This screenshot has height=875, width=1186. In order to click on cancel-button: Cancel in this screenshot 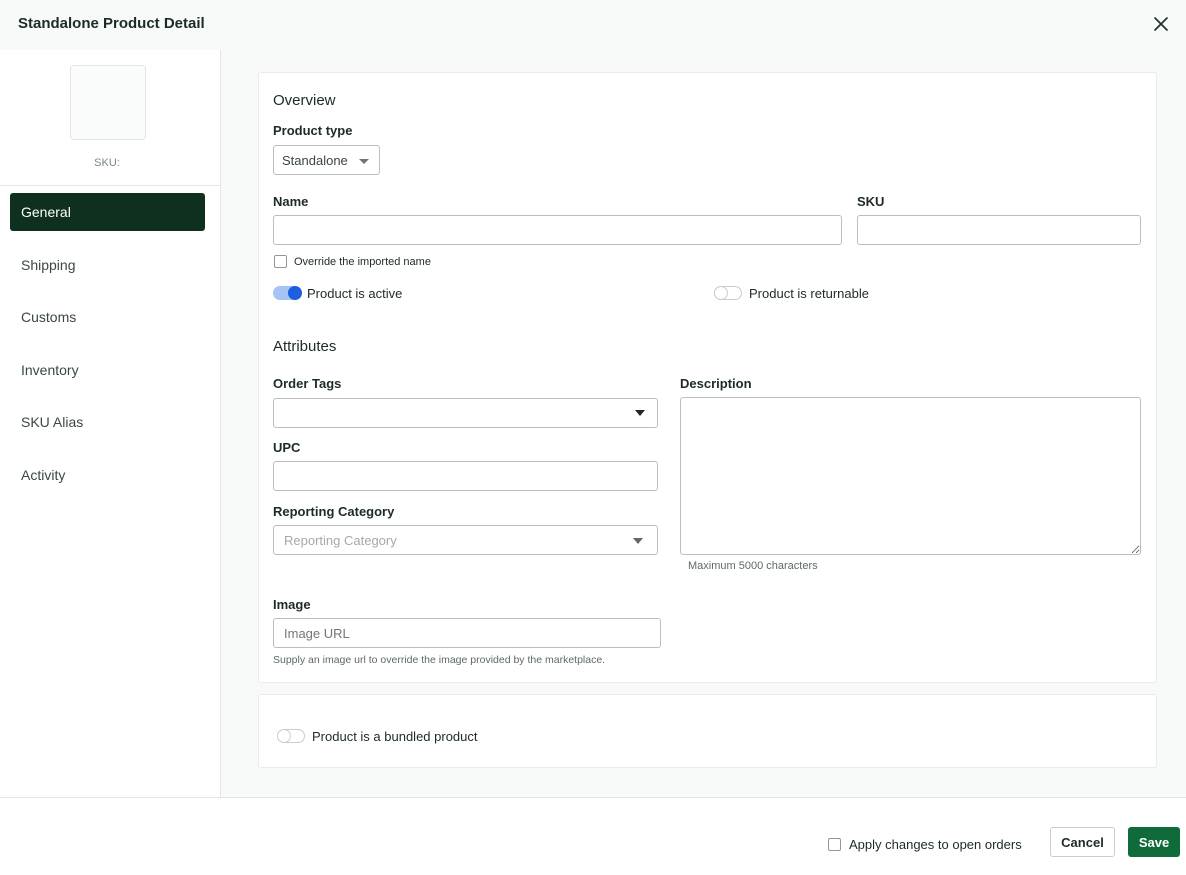, I will do `click(1082, 842)`.